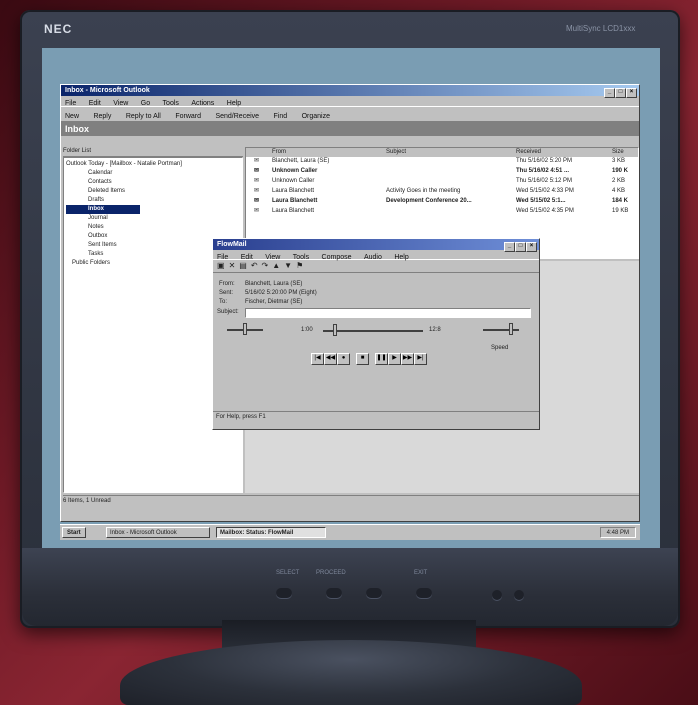  I want to click on record-icon: ●, so click(343, 359).